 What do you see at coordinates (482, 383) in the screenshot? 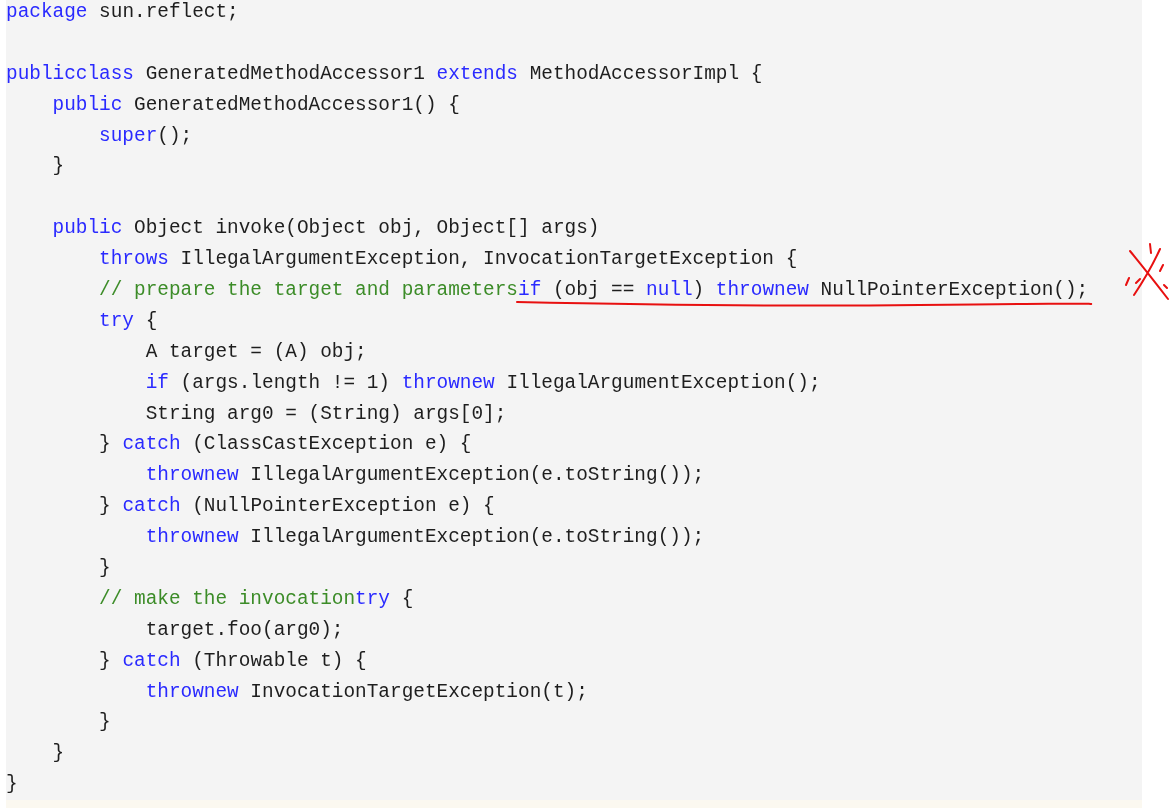
I see `code-line: if (args.length != 1) thrownew IllegalArgumentException();` at bounding box center [482, 383].